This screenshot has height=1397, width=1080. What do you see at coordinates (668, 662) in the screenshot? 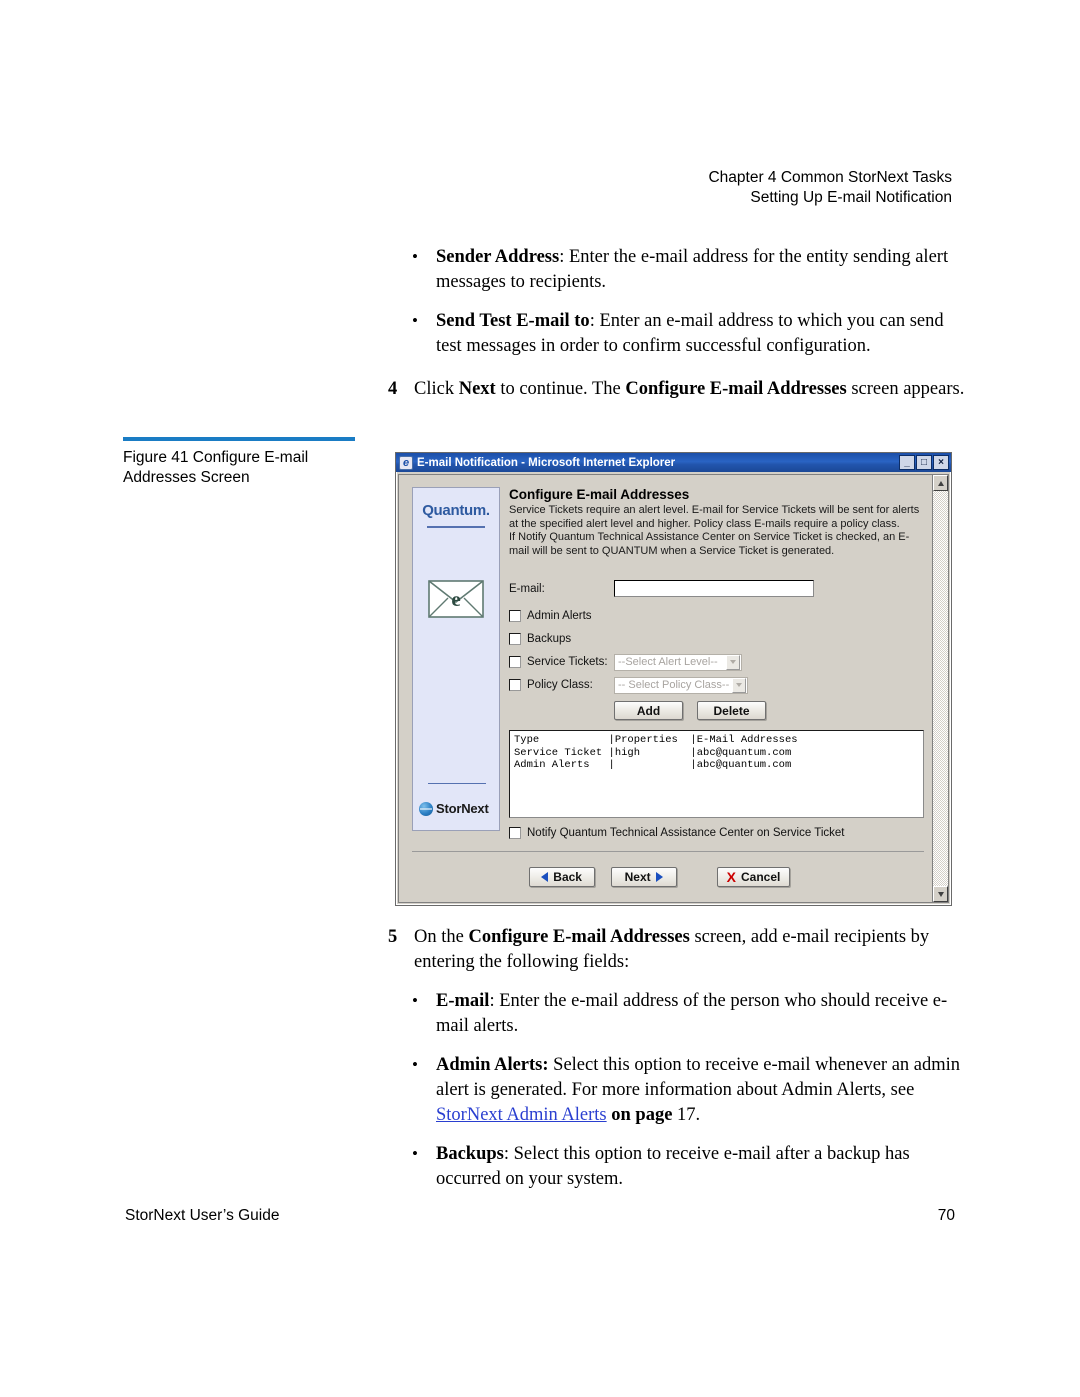
I see `alert-level-value: --Select Alert Level--` at bounding box center [668, 662].